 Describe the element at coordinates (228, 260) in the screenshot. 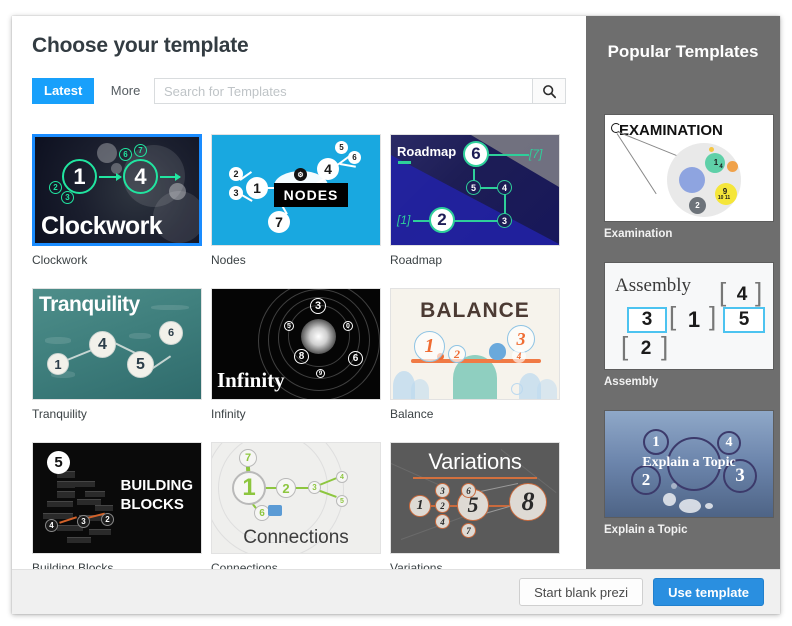

I see `template-label-nodes: Nodes` at that location.